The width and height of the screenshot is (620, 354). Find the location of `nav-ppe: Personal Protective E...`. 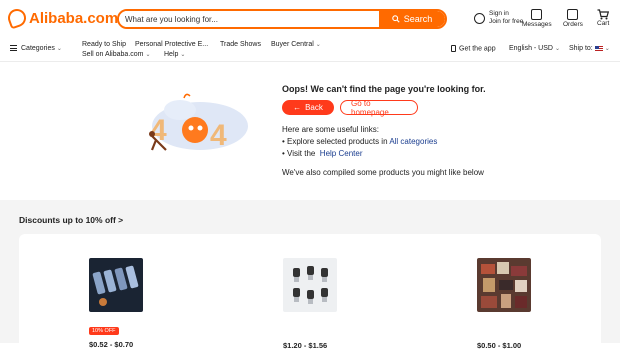

nav-ppe: Personal Protective E... is located at coordinates (171, 44).